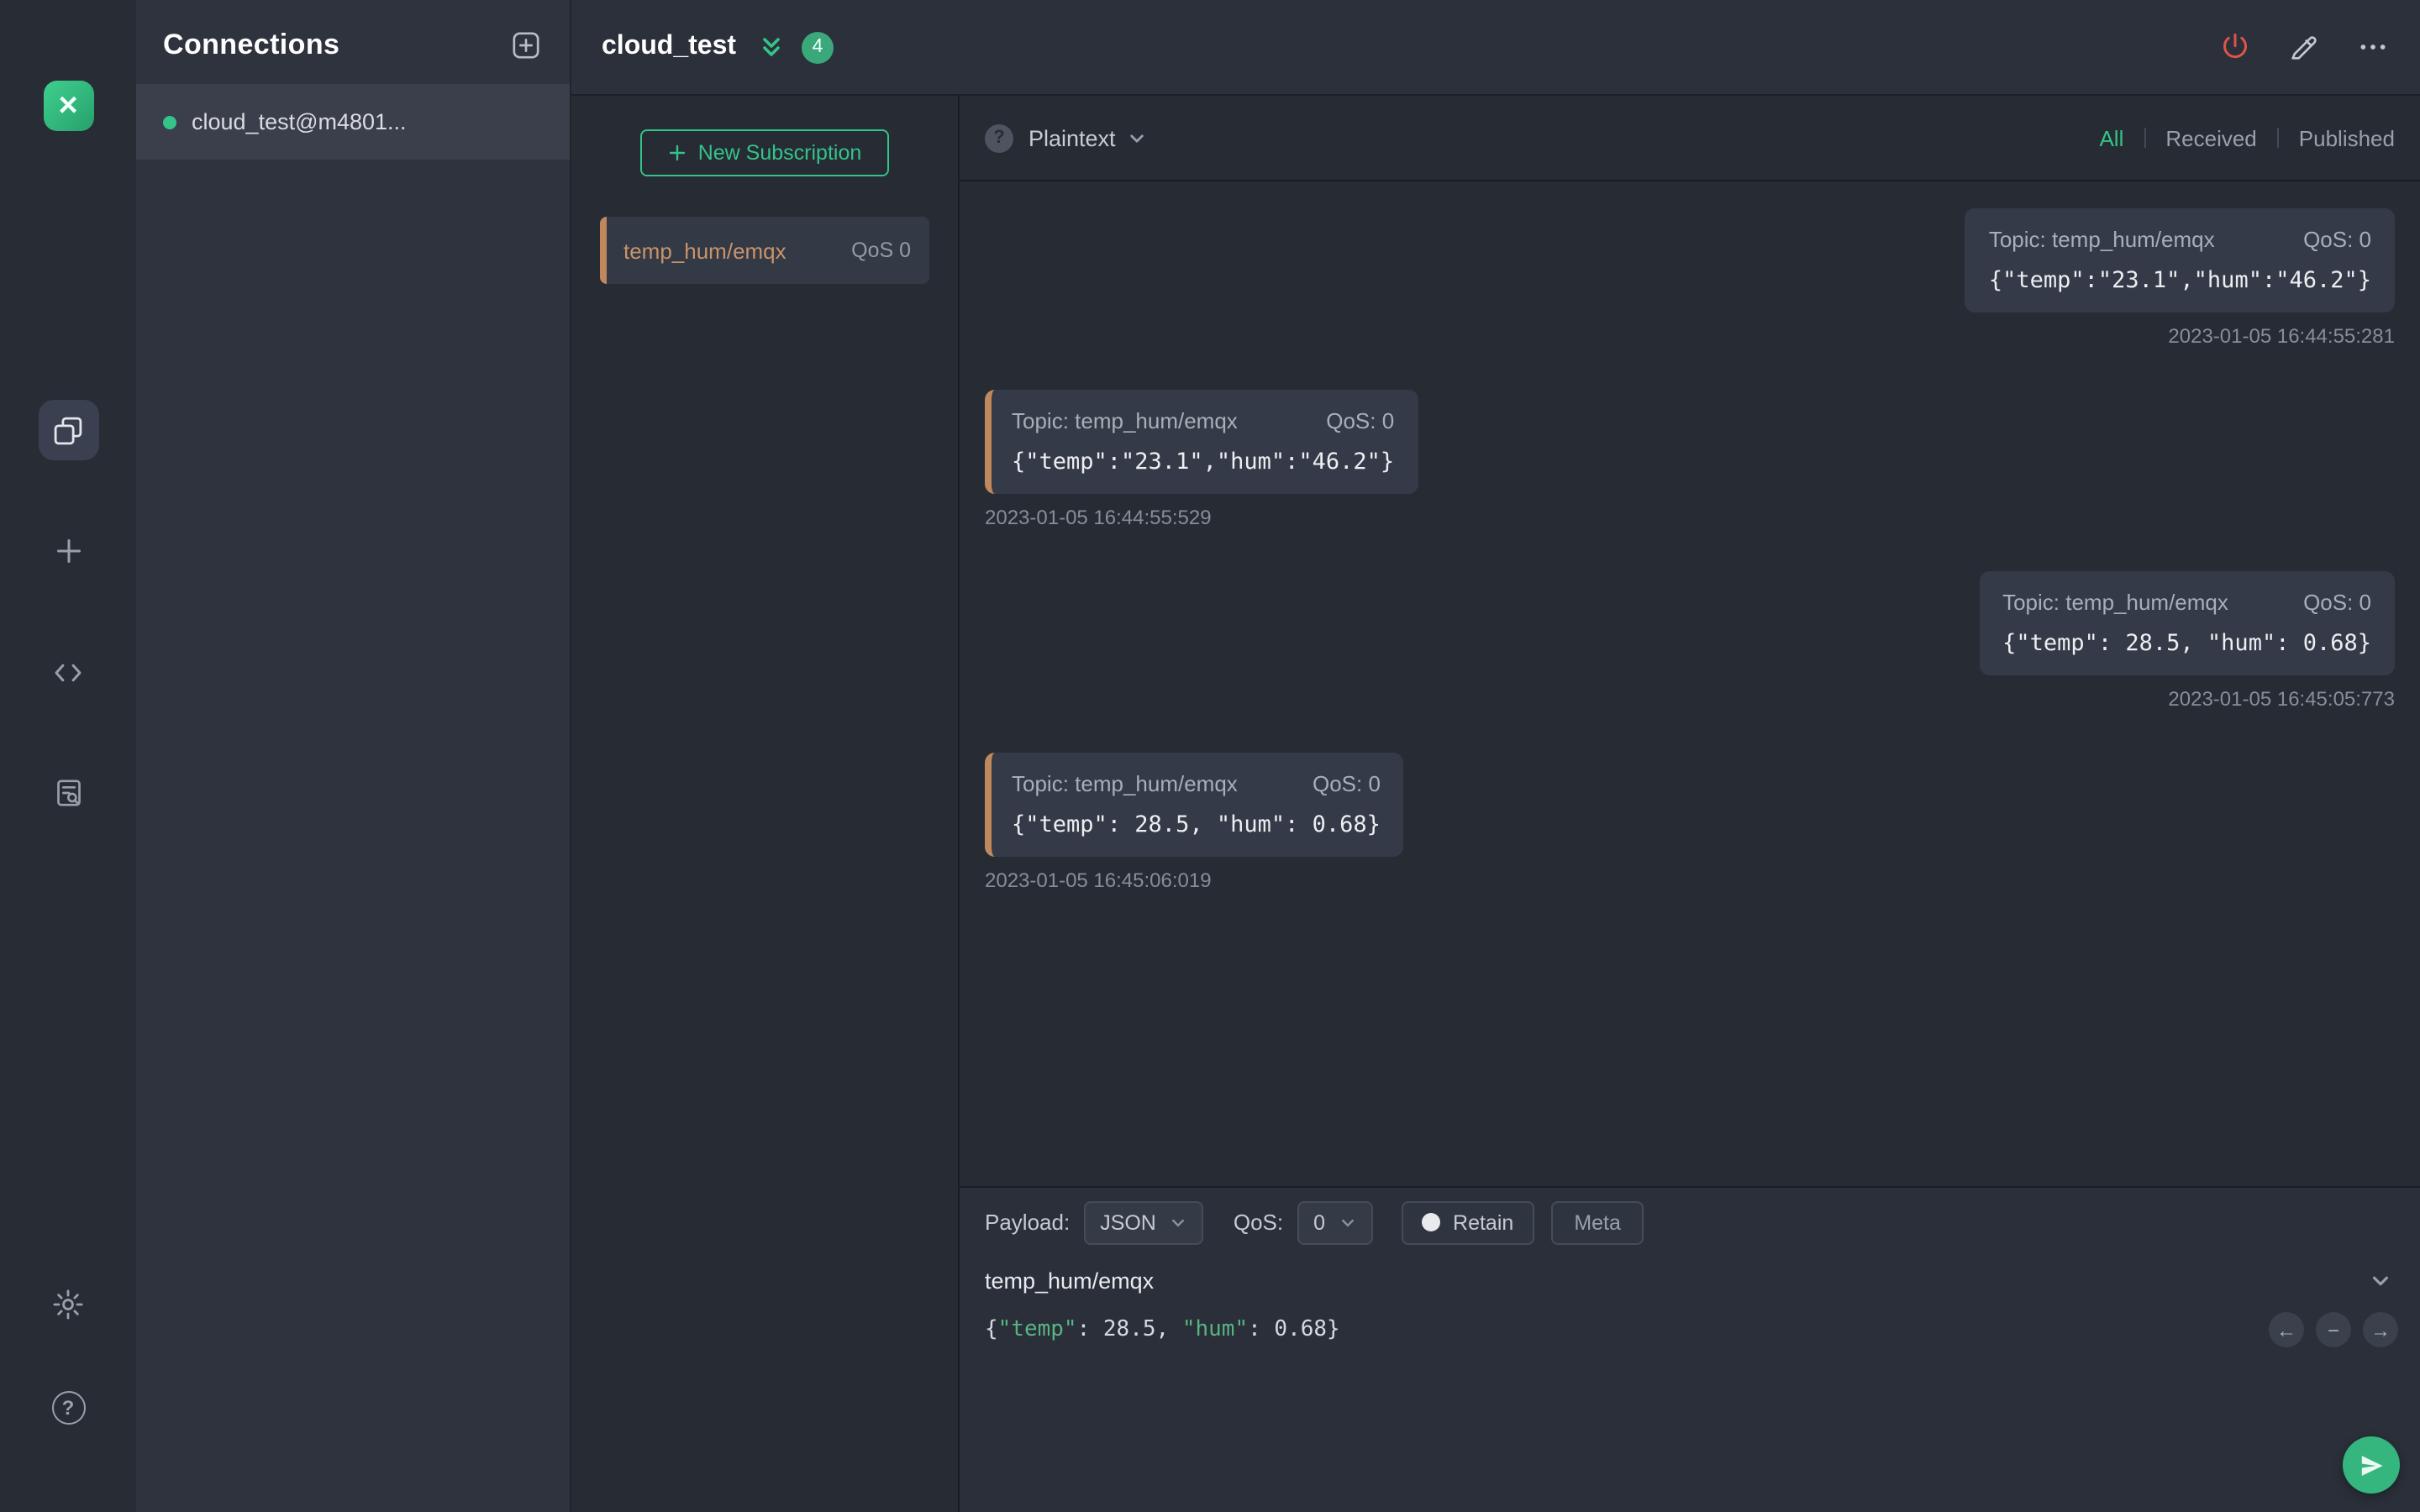  What do you see at coordinates (2286, 1329) in the screenshot?
I see `editor-prev-button: ←` at bounding box center [2286, 1329].